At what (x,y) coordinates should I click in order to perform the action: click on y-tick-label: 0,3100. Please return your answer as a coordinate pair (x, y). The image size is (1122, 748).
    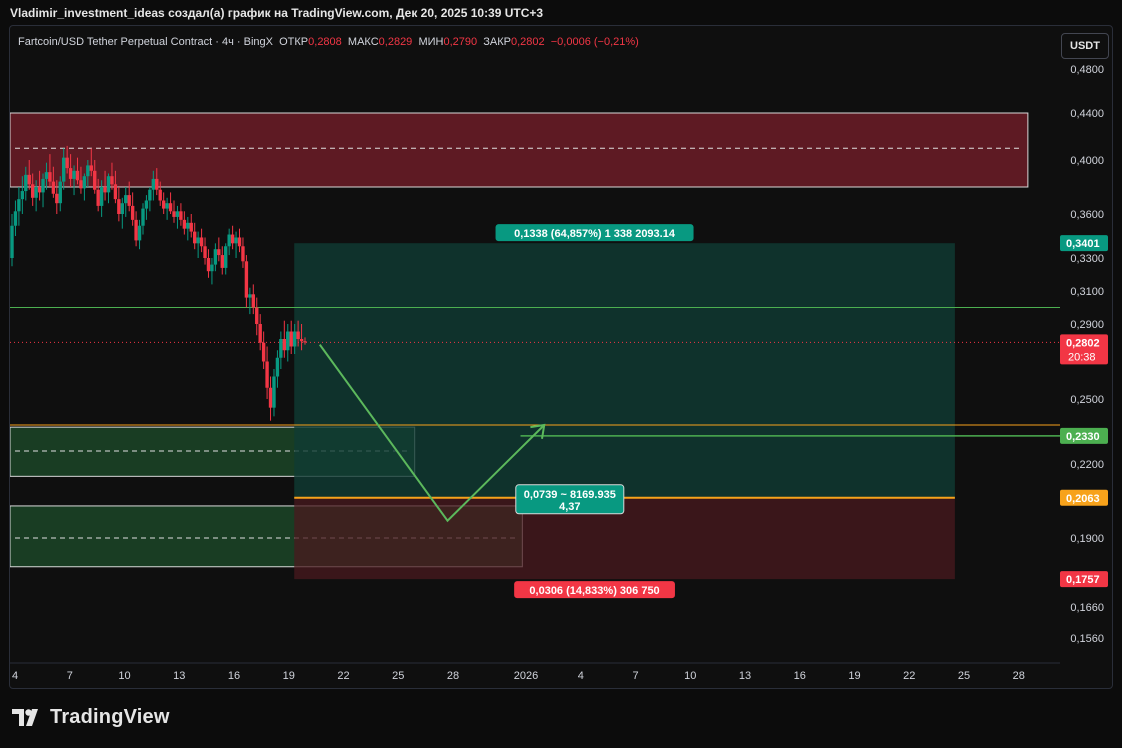
    Looking at the image, I should click on (1087, 292).